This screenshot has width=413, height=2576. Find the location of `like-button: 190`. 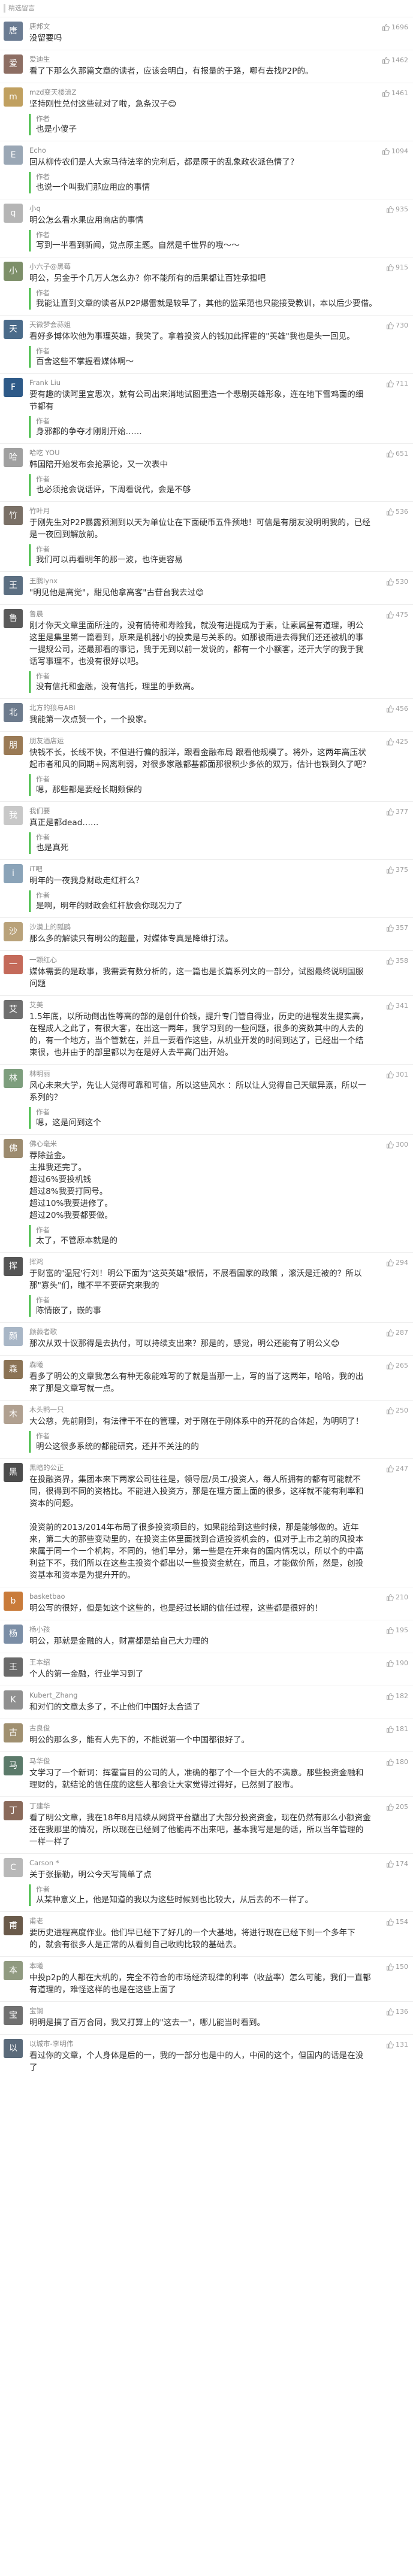

like-button: 190 is located at coordinates (397, 1663).